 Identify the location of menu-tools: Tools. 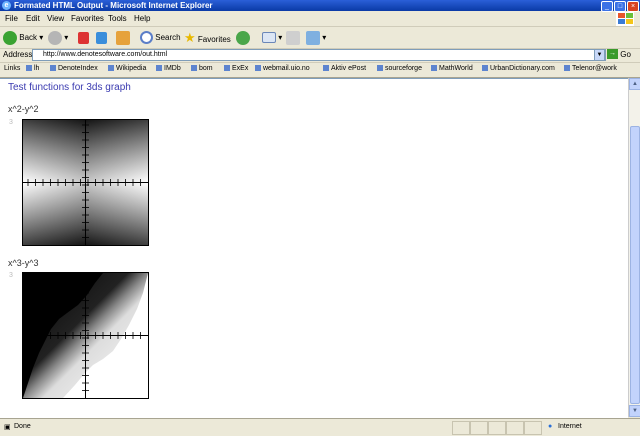
(117, 18).